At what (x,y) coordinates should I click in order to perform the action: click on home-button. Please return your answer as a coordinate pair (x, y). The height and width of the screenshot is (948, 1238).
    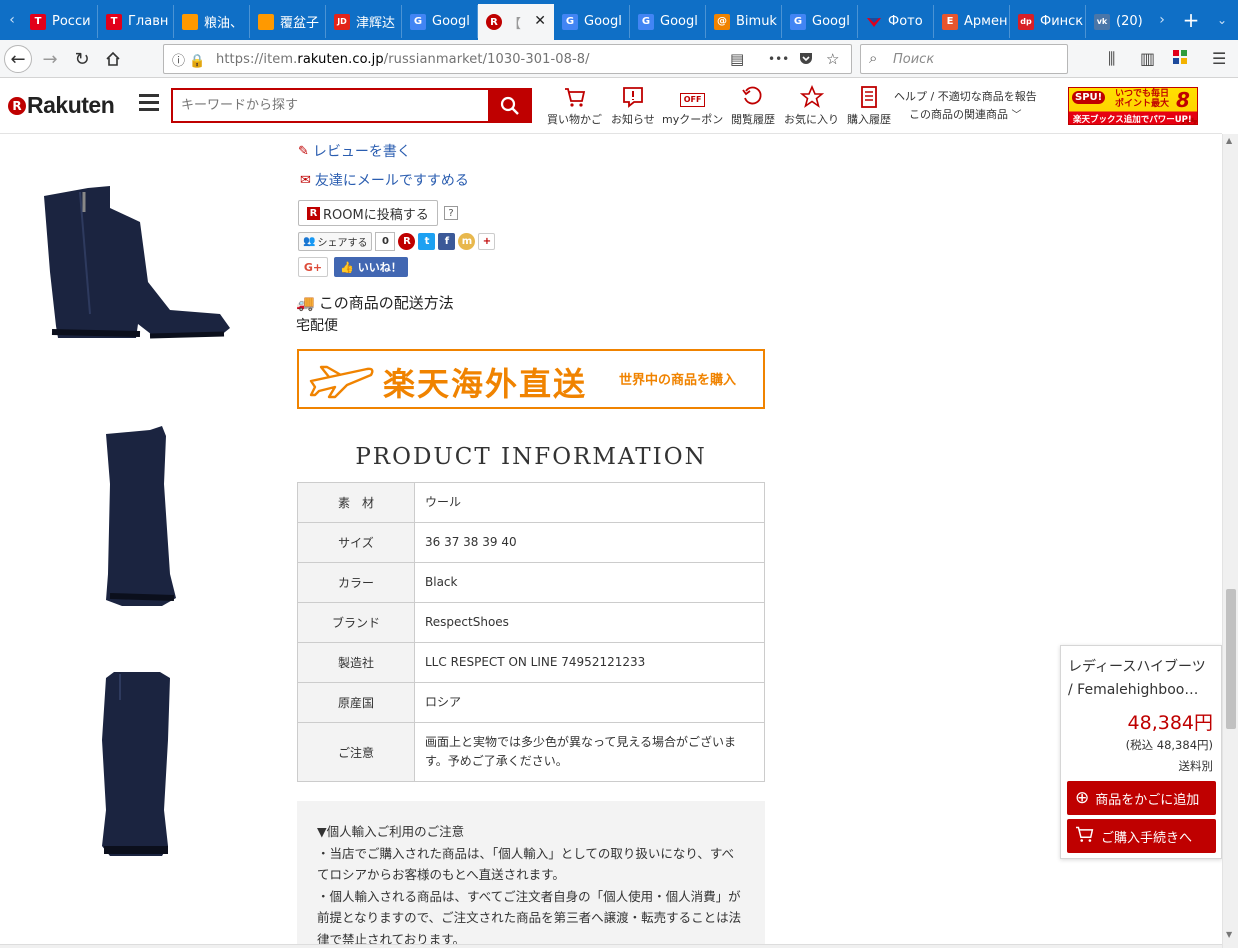
    Looking at the image, I should click on (113, 59).